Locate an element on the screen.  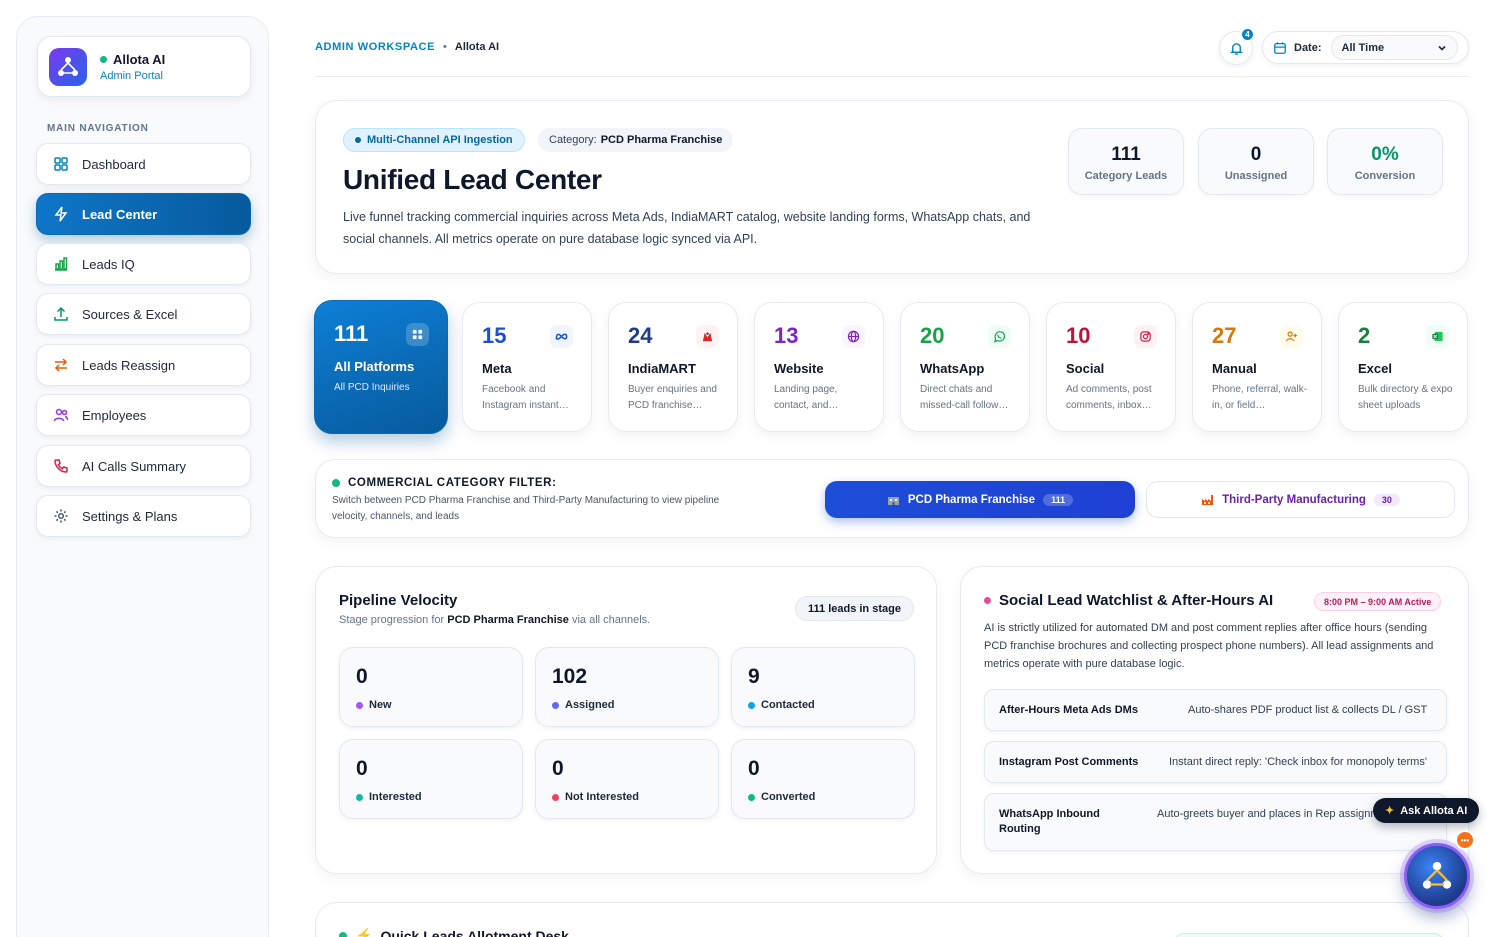
sidebar-item-settings-plans: Settings & Plans is located at coordinates (143, 516).